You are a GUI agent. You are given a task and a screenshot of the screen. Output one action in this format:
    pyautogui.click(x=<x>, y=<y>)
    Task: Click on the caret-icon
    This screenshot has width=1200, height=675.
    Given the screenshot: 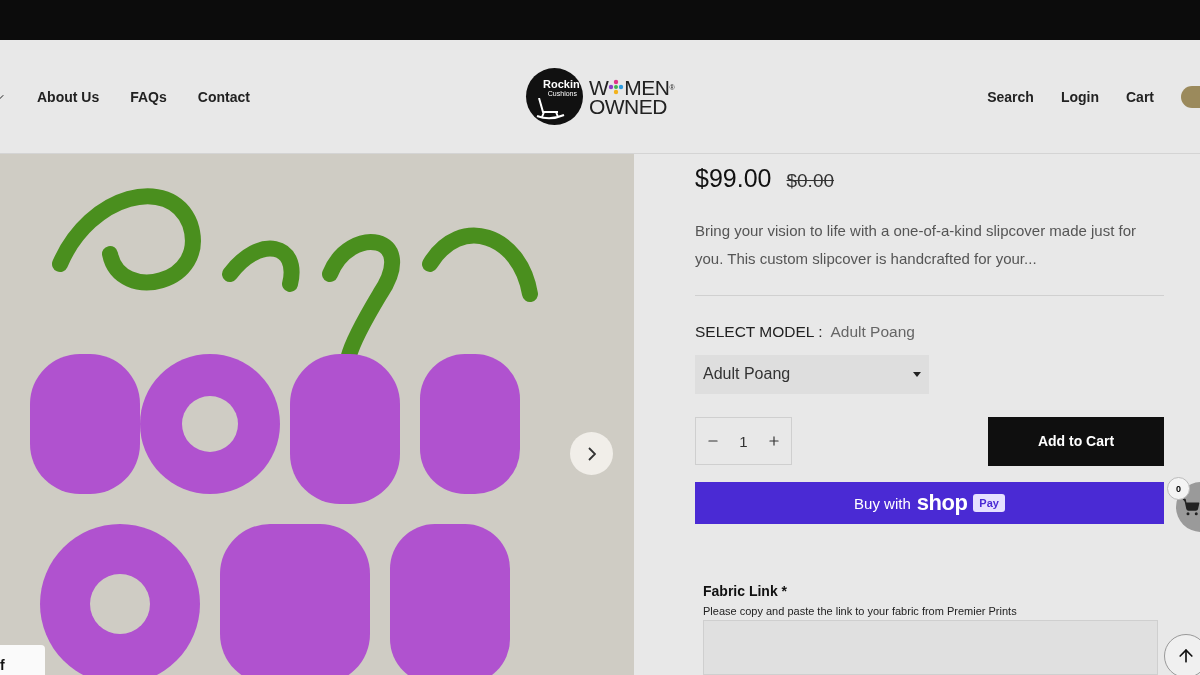 What is the action you would take?
    pyautogui.click(x=917, y=374)
    